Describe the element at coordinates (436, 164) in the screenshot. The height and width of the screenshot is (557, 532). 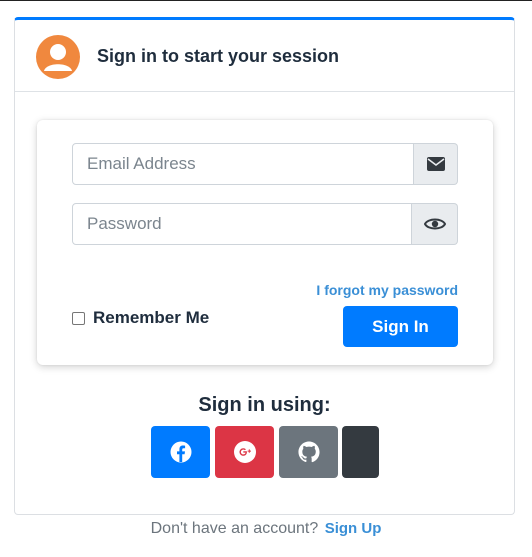
I see `envelope-icon` at that location.